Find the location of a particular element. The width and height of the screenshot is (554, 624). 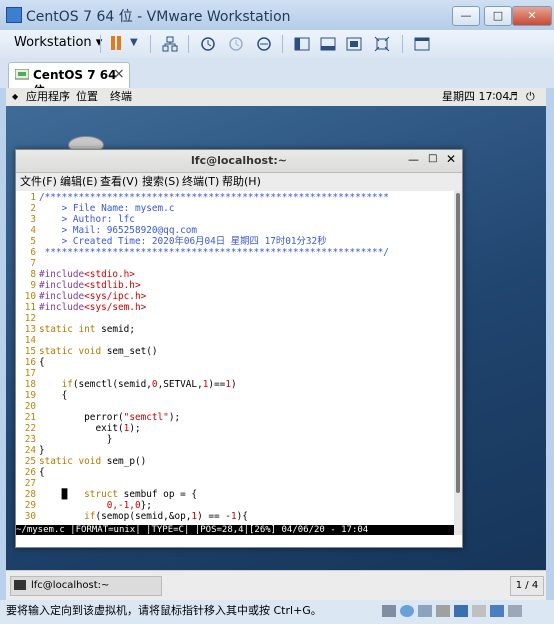

menu-terminal-t: 终端(T) is located at coordinates (200, 182).